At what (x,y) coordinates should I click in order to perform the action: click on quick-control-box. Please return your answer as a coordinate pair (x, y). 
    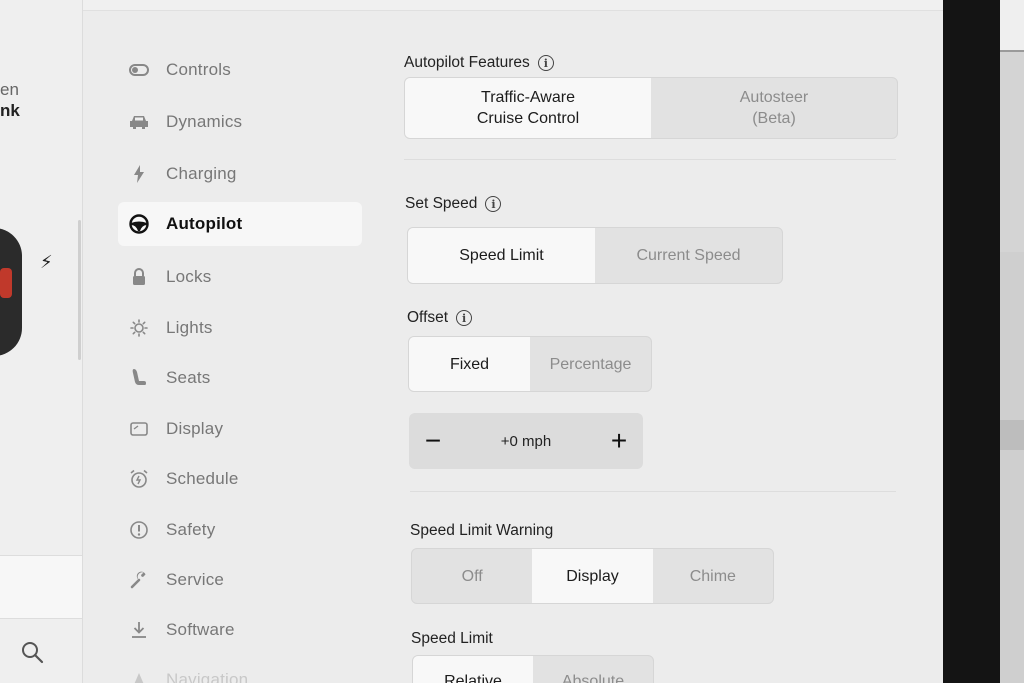
    Looking at the image, I should click on (41, 587).